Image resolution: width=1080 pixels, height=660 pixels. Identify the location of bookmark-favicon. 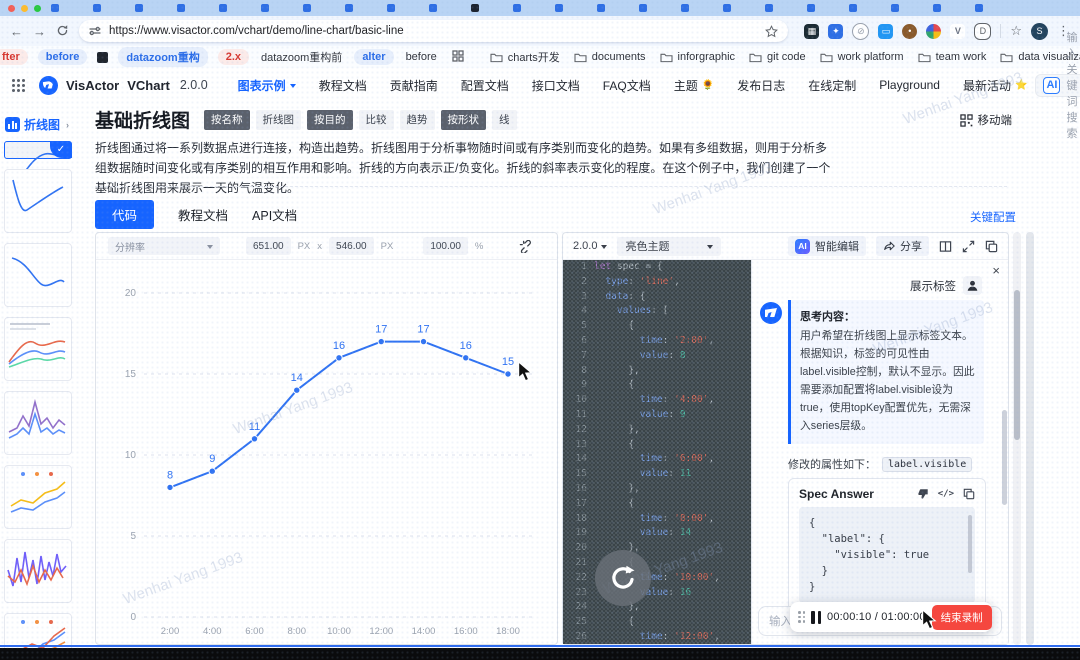
(103, 57).